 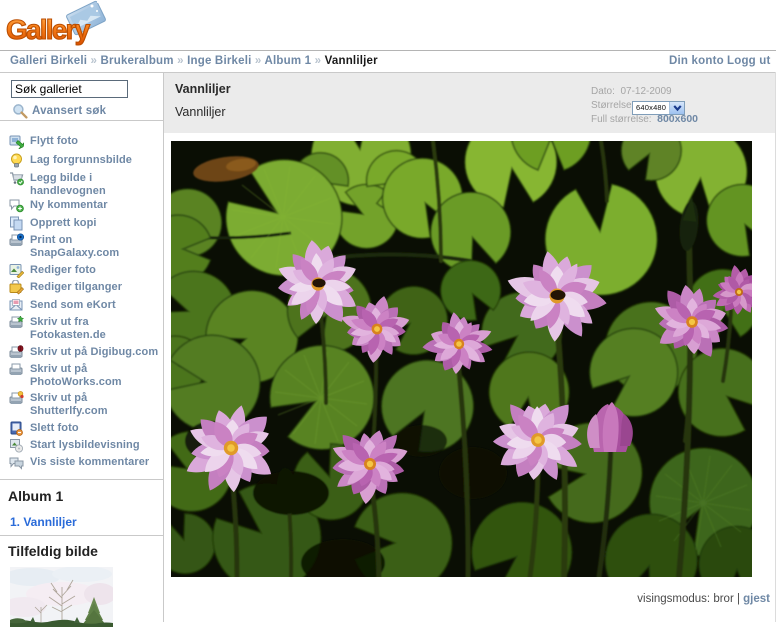 What do you see at coordinates (48, 29) in the screenshot?
I see `svg-text: Gallery` at bounding box center [48, 29].